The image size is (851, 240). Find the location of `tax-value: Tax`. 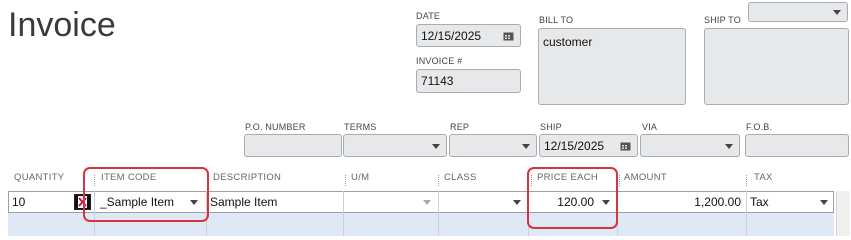

tax-value: Tax is located at coordinates (759, 202).